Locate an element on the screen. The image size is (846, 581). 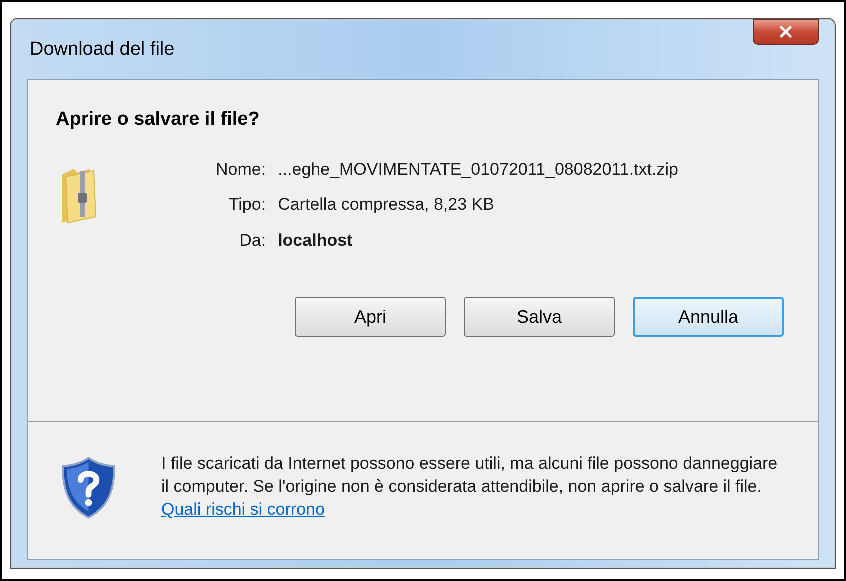
field-label: Nome: is located at coordinates (241, 169).